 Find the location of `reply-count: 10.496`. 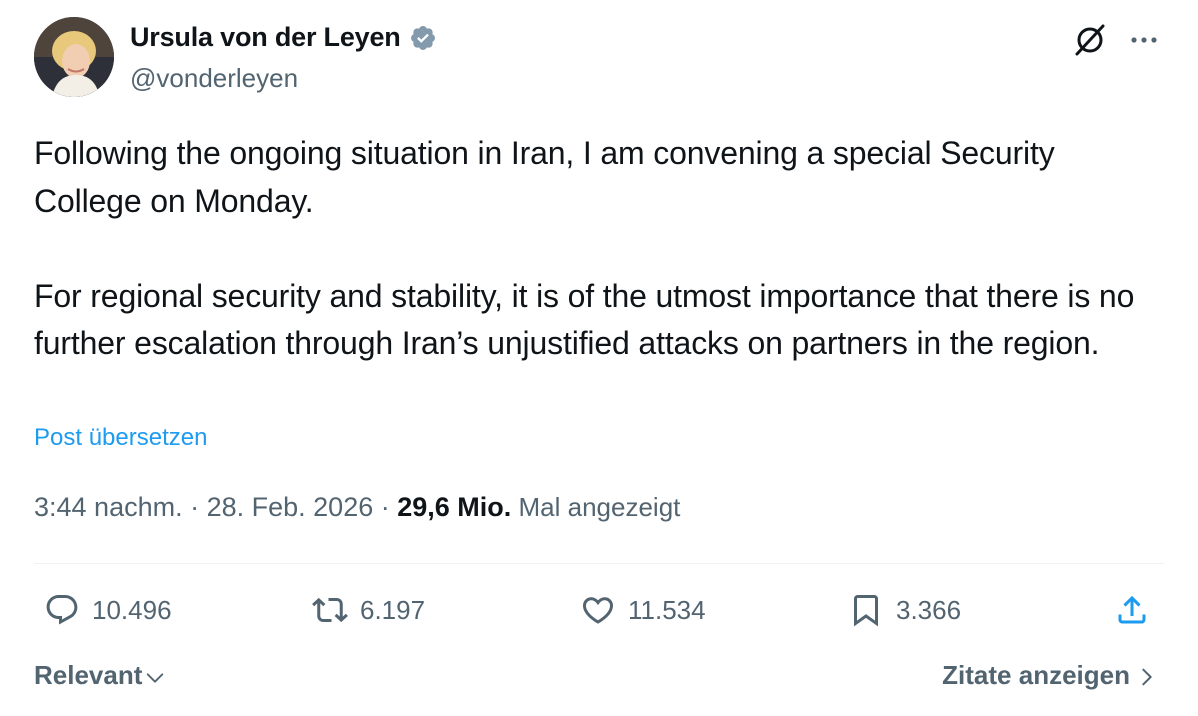

reply-count: 10.496 is located at coordinates (132, 609).